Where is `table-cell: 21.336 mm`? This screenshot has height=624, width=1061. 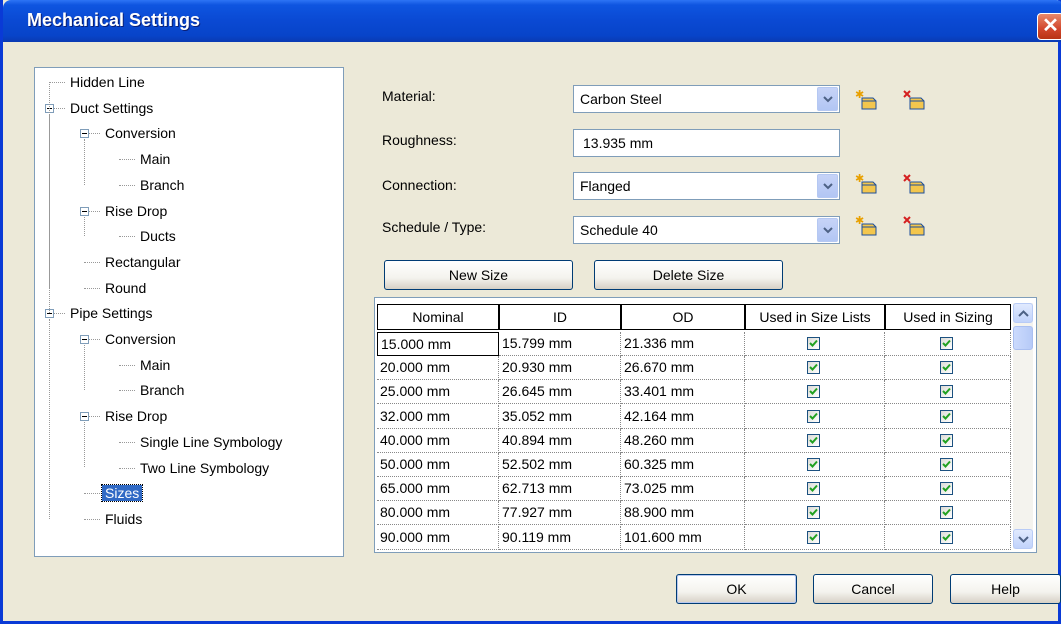 table-cell: 21.336 mm is located at coordinates (683, 344).